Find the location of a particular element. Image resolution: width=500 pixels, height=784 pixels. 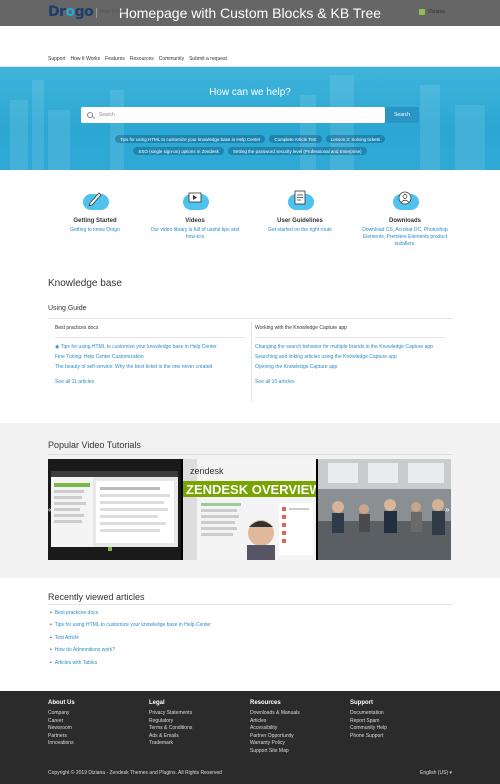

kb-title: Knowledge base is located at coordinates (85, 283).